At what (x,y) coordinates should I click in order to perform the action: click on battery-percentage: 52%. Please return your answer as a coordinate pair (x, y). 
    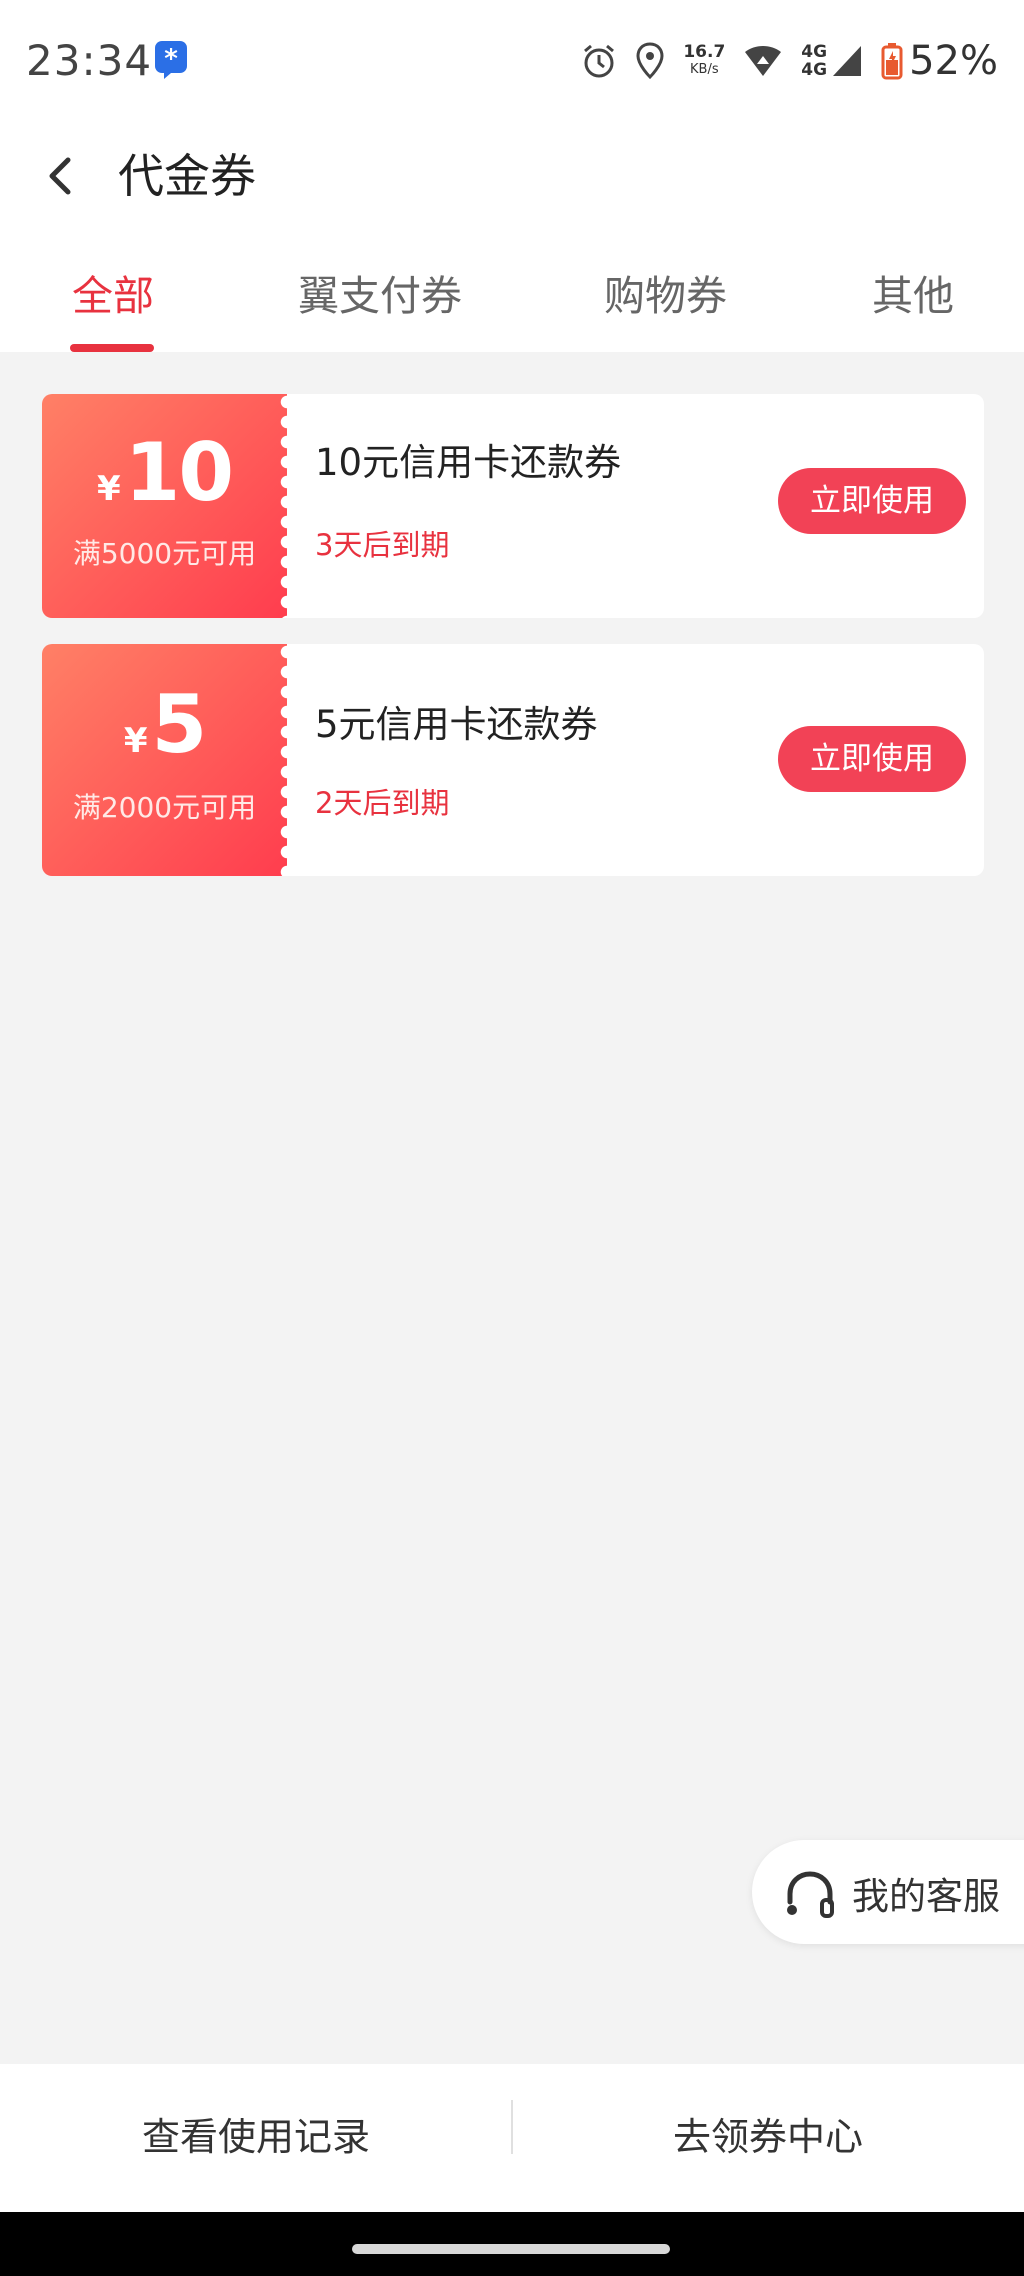
    Looking at the image, I should click on (953, 61).